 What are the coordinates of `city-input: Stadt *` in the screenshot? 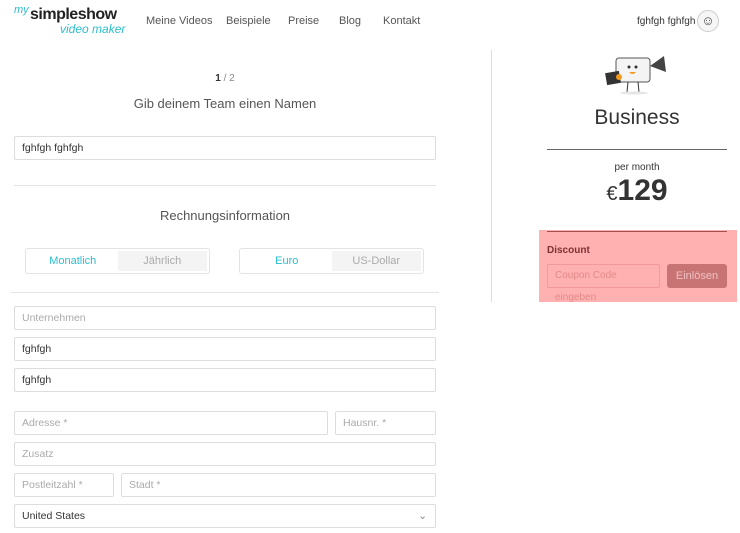 It's located at (278, 485).